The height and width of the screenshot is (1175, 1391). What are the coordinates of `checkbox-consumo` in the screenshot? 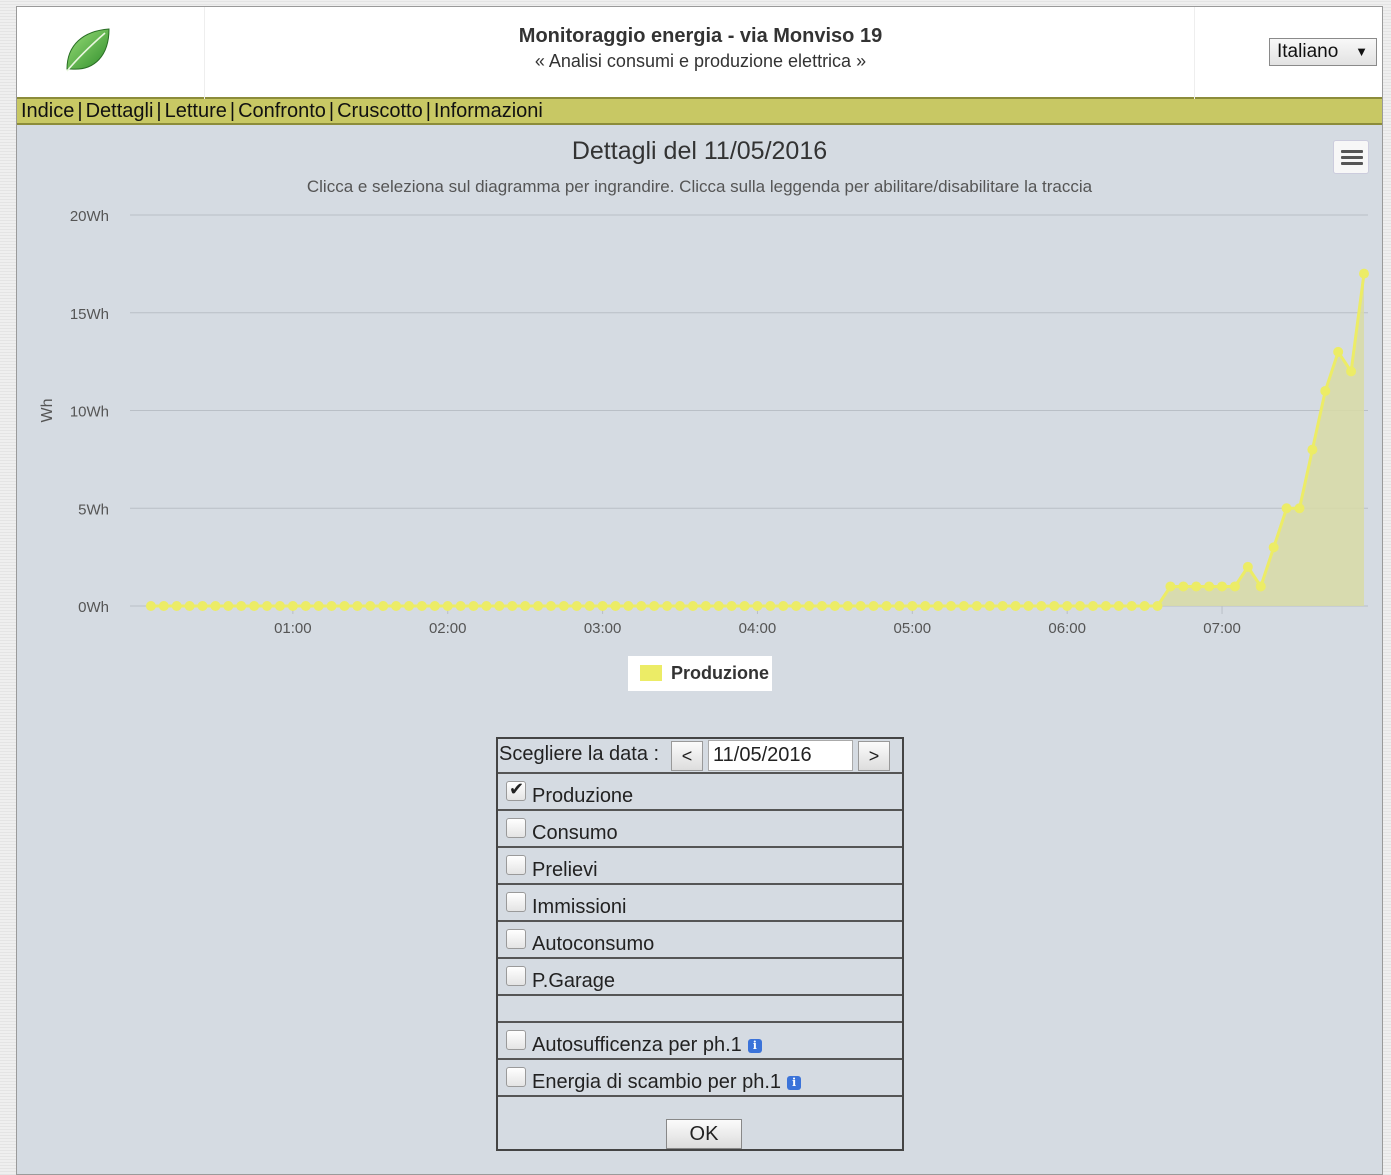 It's located at (516, 828).